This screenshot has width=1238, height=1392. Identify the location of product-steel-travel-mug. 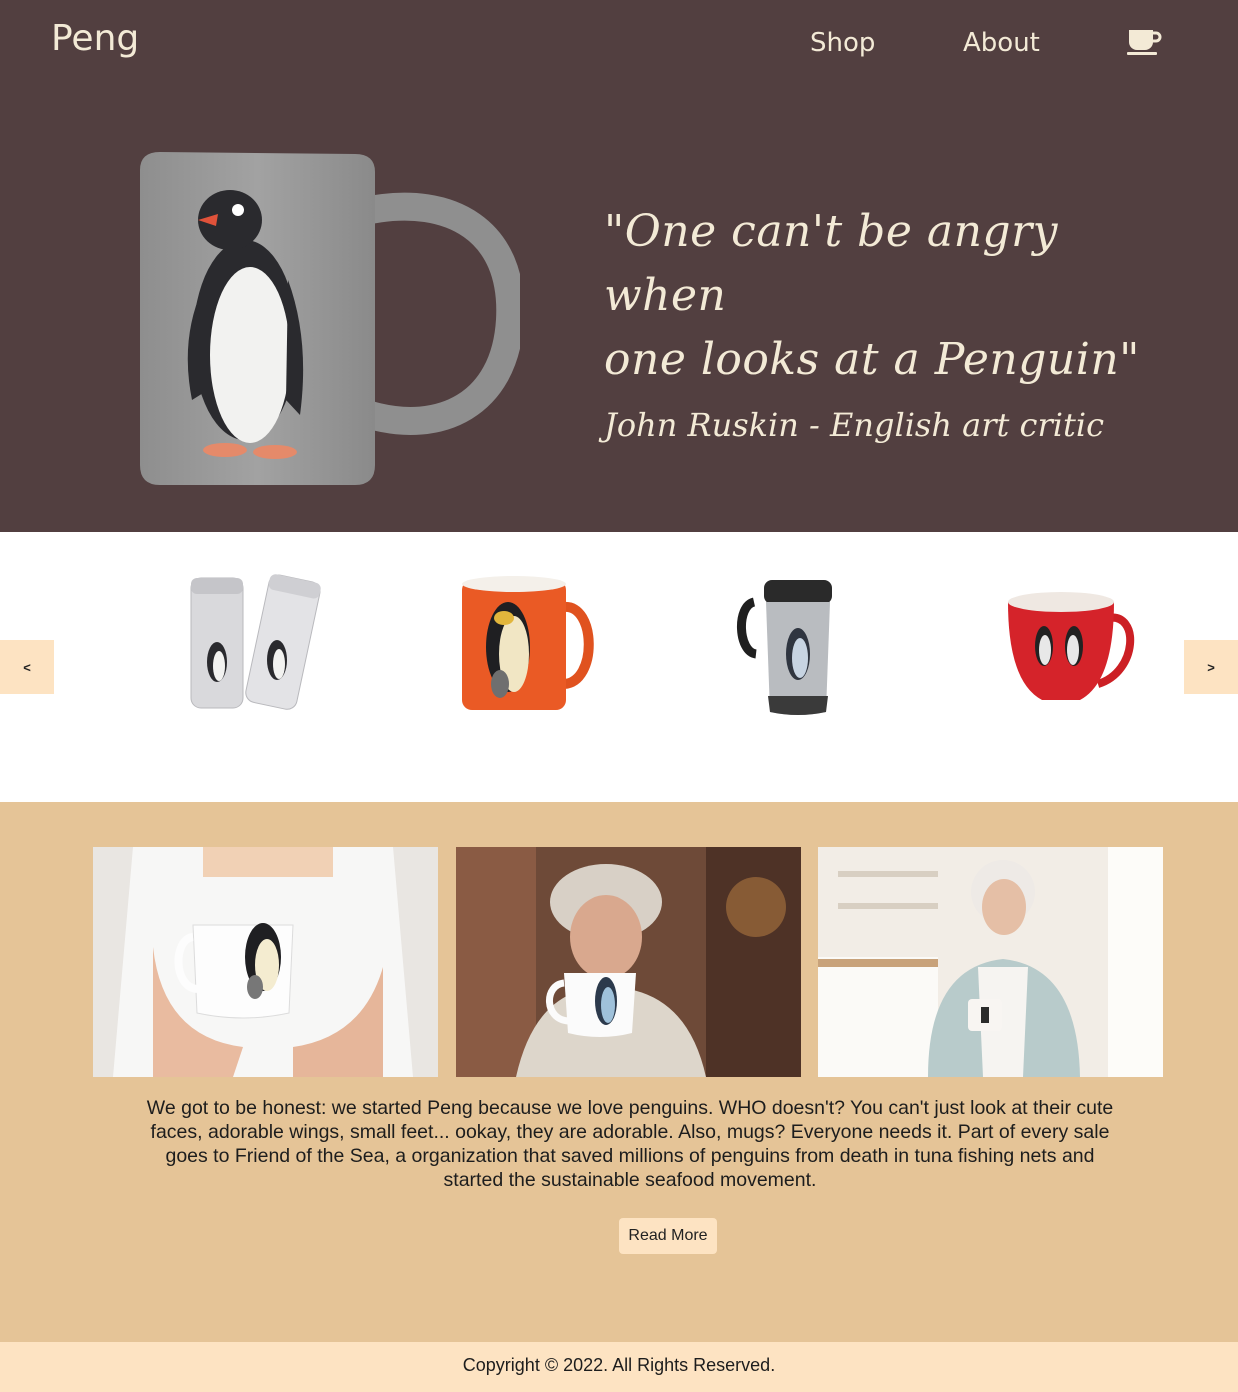
(796, 647).